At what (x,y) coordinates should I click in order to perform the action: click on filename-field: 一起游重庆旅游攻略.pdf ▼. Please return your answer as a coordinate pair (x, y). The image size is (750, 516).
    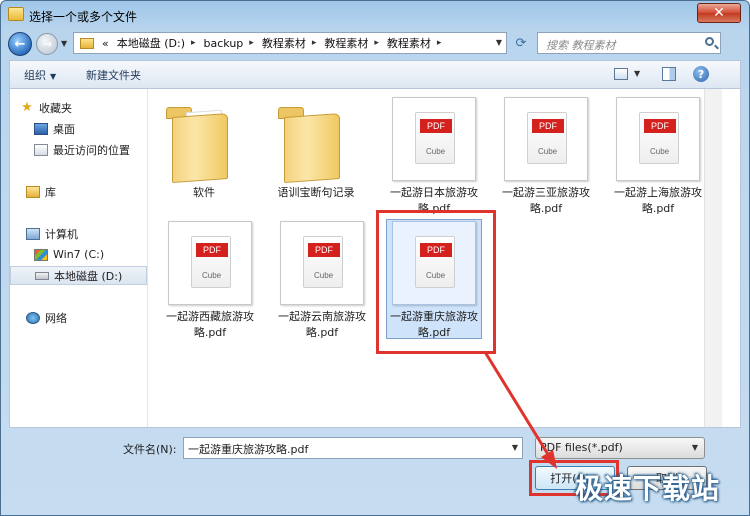
    Looking at the image, I should click on (353, 448).